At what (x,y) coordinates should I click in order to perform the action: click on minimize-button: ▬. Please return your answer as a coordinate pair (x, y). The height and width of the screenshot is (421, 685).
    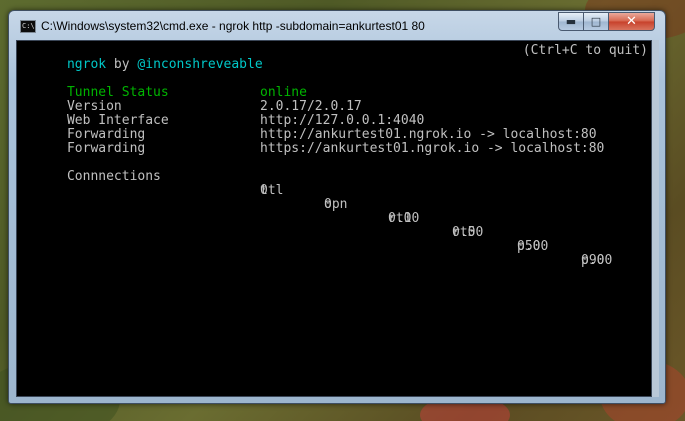
    Looking at the image, I should click on (571, 21).